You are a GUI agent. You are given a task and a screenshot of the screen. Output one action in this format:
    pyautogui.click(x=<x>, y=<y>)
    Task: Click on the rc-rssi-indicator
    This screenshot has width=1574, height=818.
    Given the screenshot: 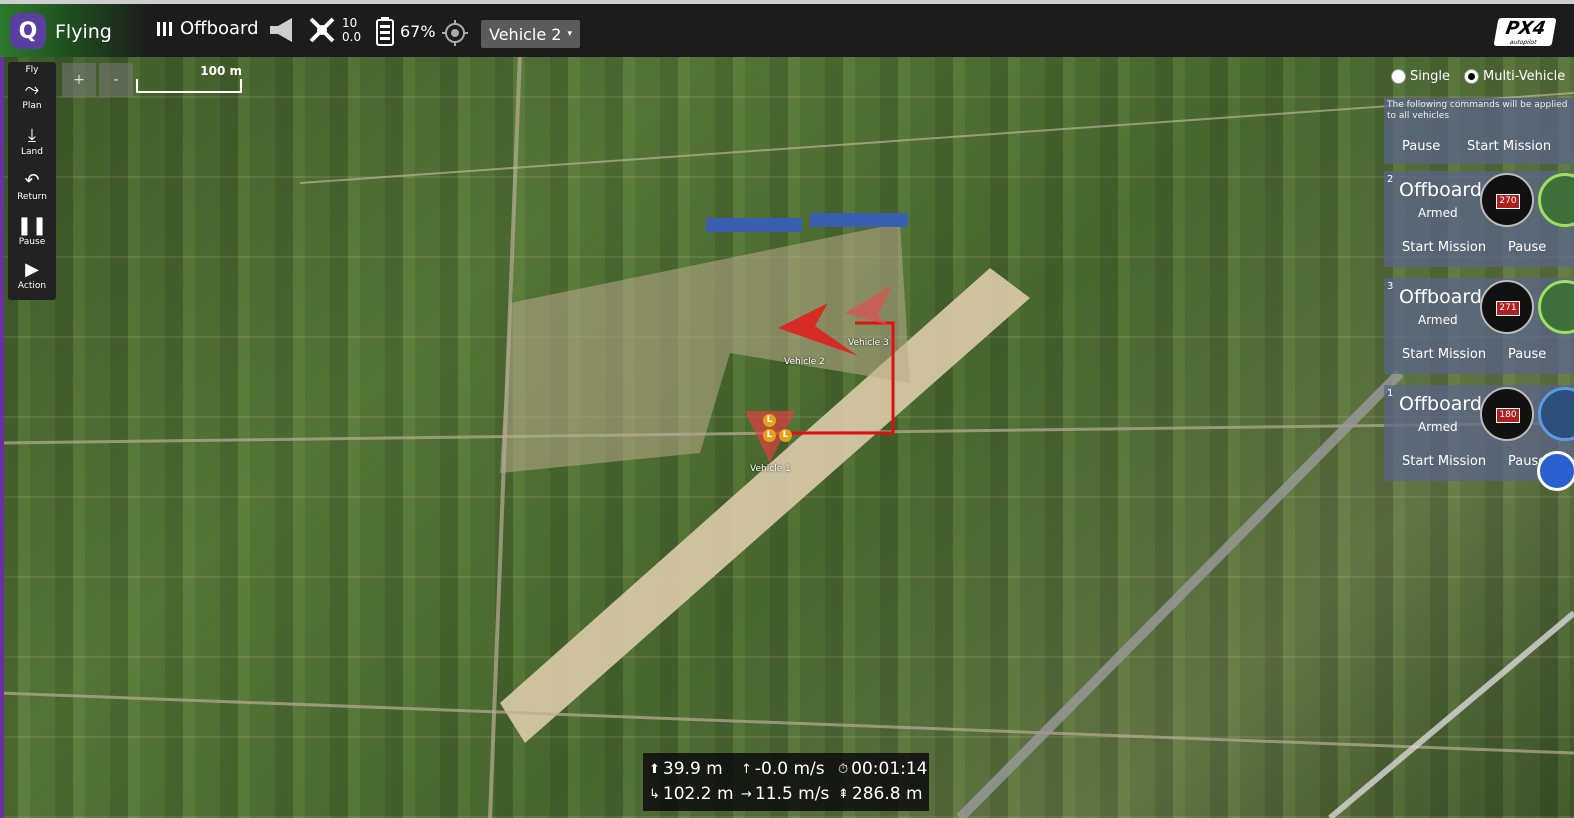 What is the action you would take?
    pyautogui.click(x=455, y=33)
    